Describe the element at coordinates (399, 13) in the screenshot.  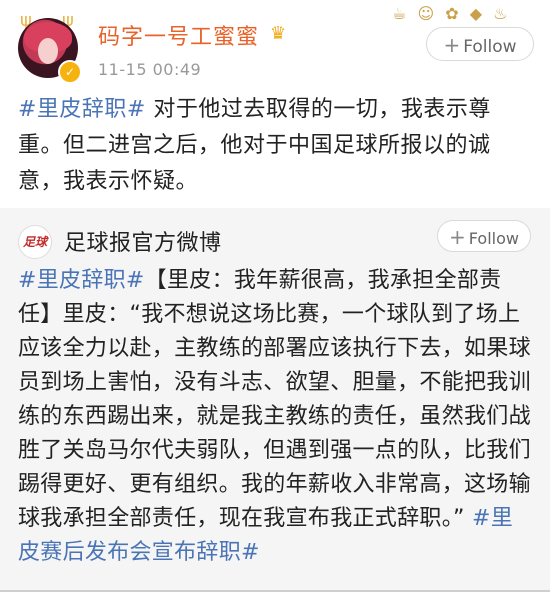
I see `cake-icon: ☕` at that location.